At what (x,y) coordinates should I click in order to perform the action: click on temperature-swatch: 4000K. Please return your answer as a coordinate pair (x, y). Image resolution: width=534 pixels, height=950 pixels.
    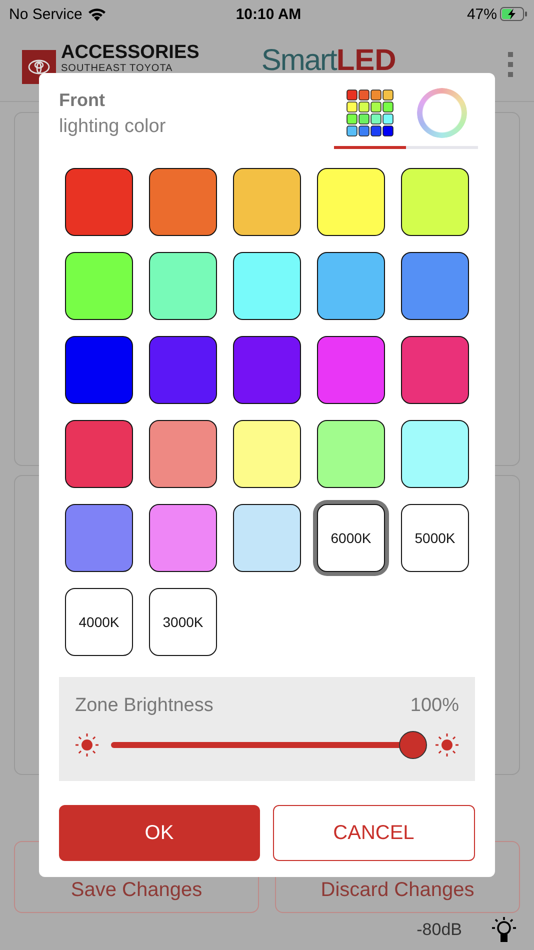
    Looking at the image, I should click on (99, 622).